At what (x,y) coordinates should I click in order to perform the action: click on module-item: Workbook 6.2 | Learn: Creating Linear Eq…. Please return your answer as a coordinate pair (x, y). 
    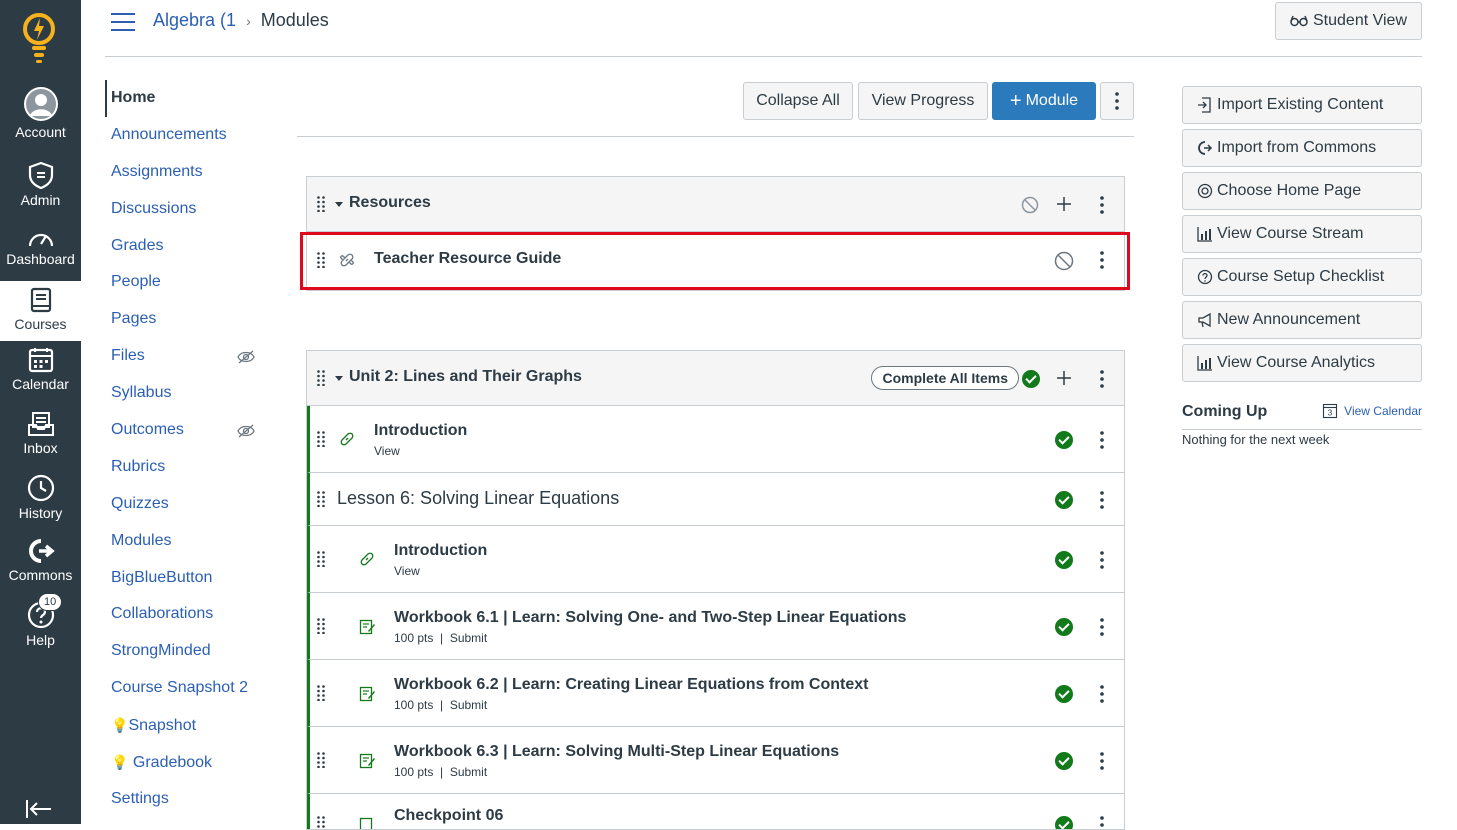
    Looking at the image, I should click on (715, 693).